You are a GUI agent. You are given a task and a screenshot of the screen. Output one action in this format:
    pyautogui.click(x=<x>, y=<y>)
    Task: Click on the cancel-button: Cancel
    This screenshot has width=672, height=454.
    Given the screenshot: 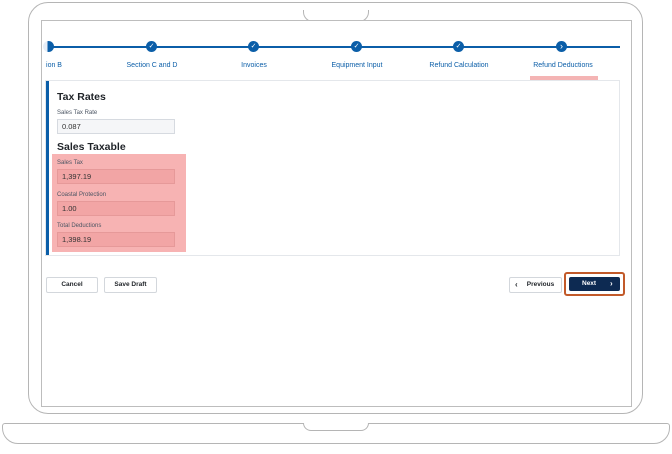 What is the action you would take?
    pyautogui.click(x=72, y=285)
    